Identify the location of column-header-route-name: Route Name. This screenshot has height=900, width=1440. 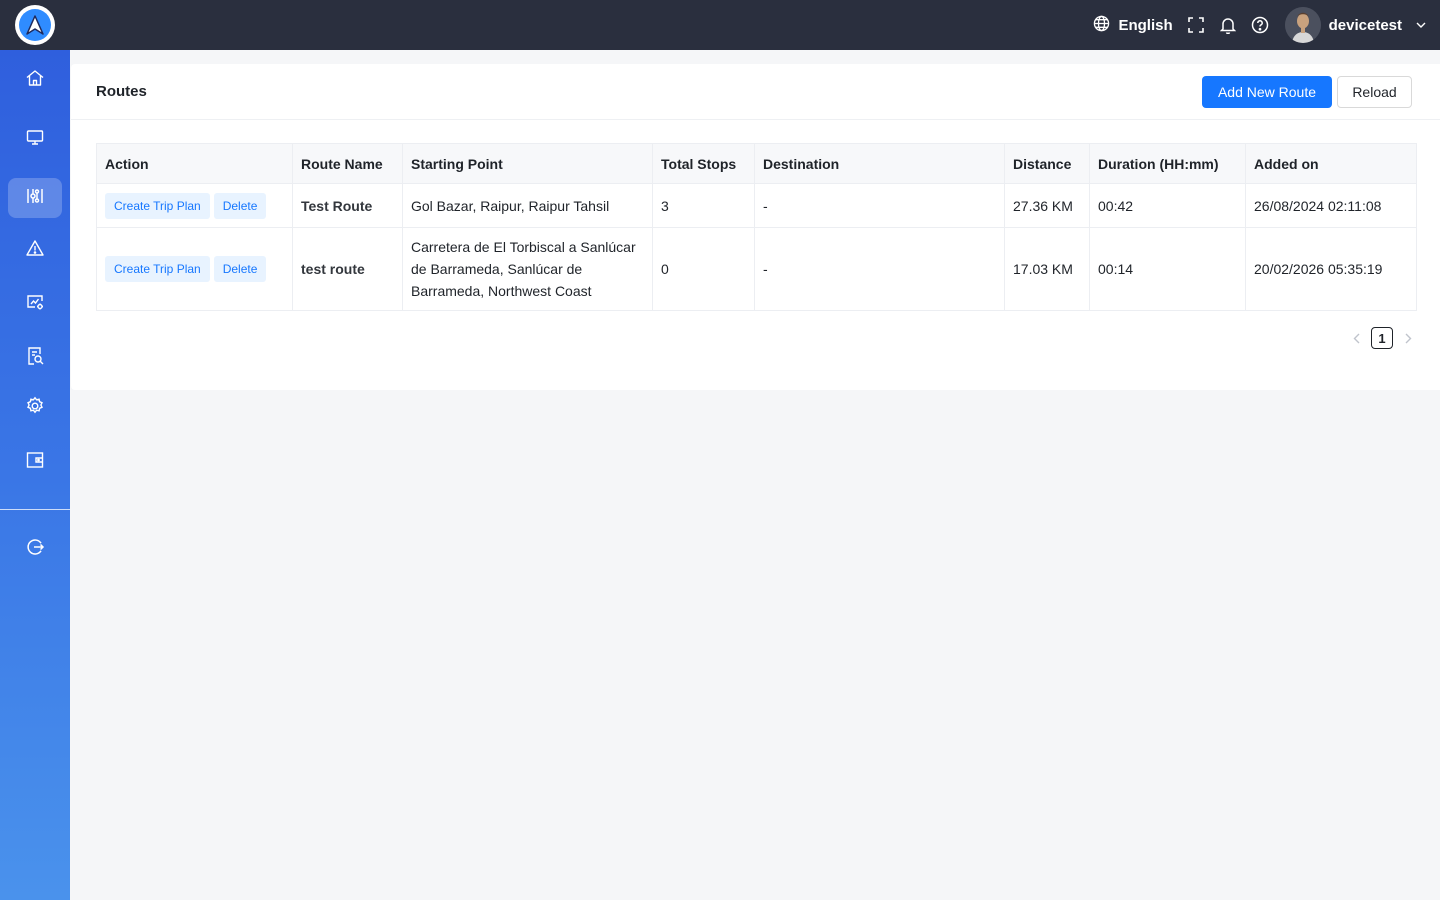
(347, 163).